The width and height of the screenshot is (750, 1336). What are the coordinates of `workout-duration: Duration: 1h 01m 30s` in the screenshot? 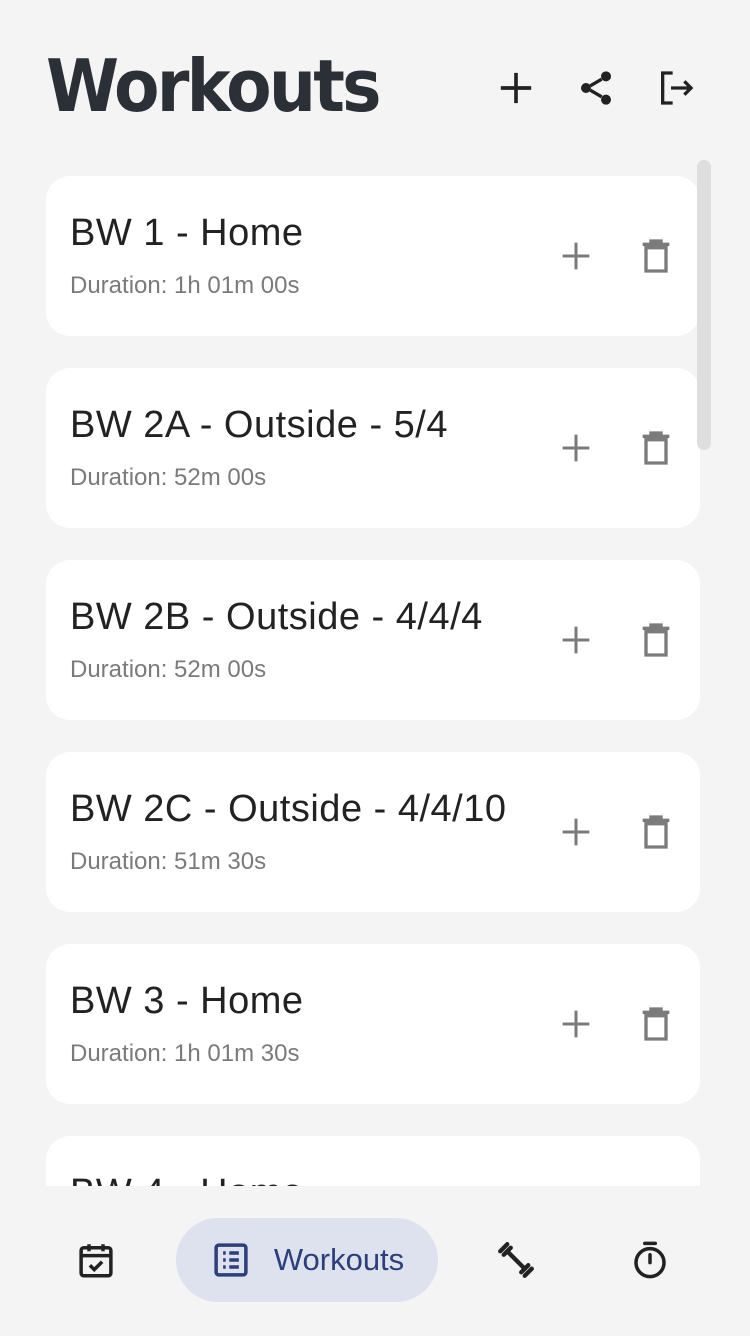 It's located at (185, 1053).